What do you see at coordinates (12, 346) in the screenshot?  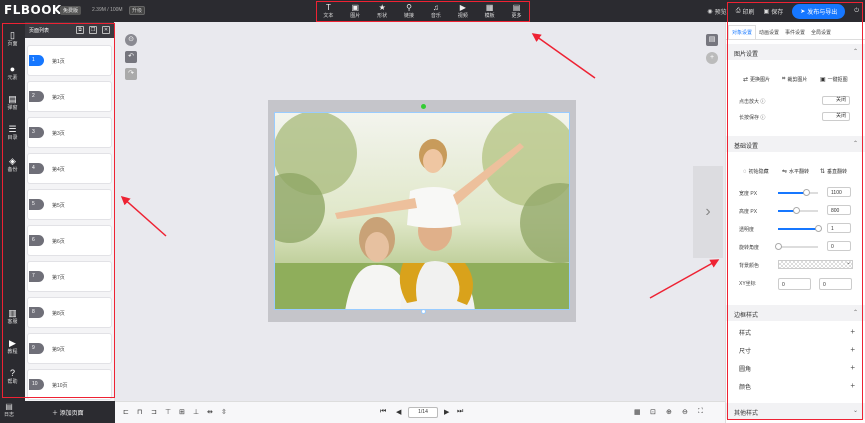 I see `rail-tutorial: ▶ 教程` at bounding box center [12, 346].